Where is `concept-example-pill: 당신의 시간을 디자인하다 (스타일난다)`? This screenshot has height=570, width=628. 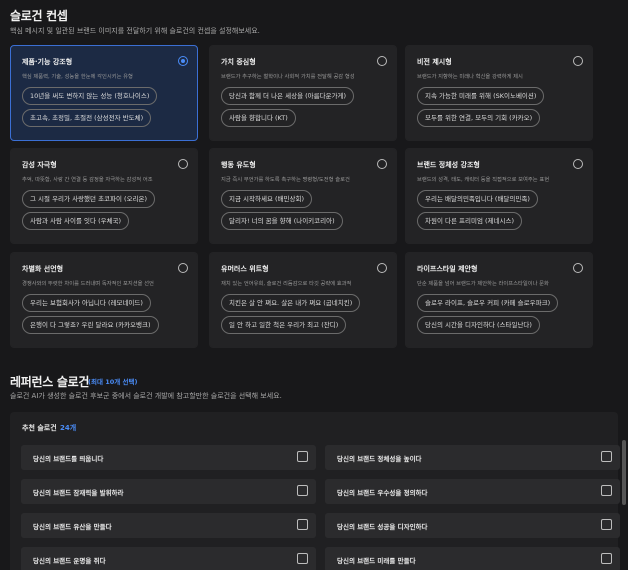
concept-example-pill: 당신의 시간을 디자인하다 (스타일난다) is located at coordinates (478, 325).